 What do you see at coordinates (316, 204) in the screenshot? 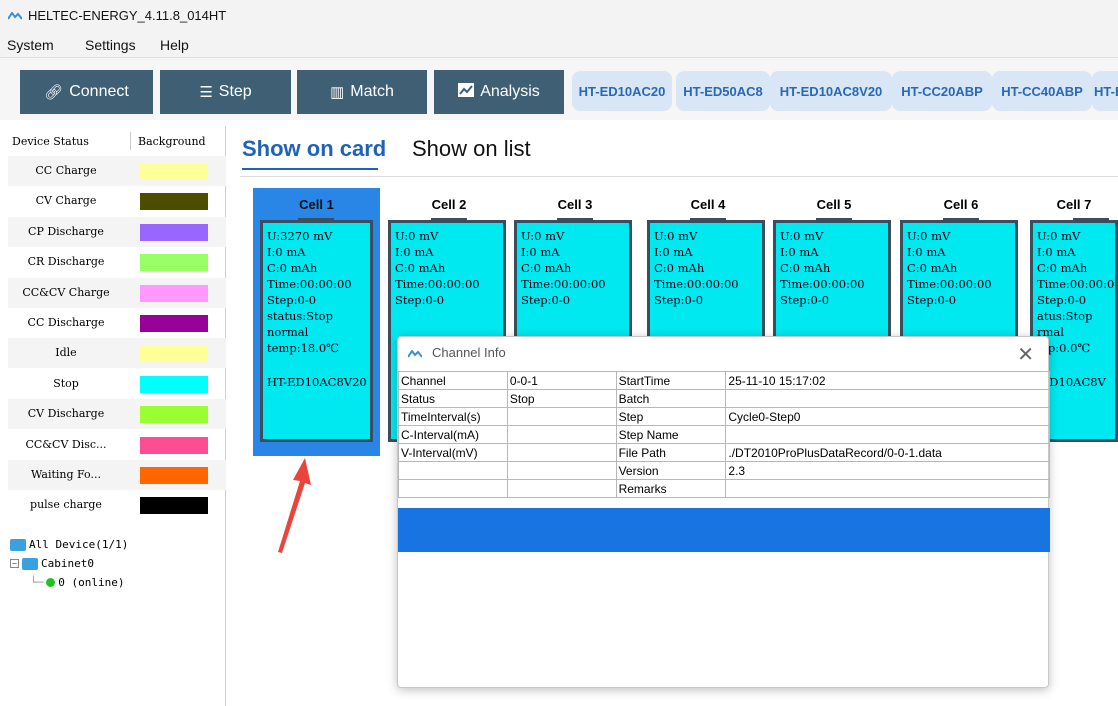
I see `cell-title: Cell 1` at bounding box center [316, 204].